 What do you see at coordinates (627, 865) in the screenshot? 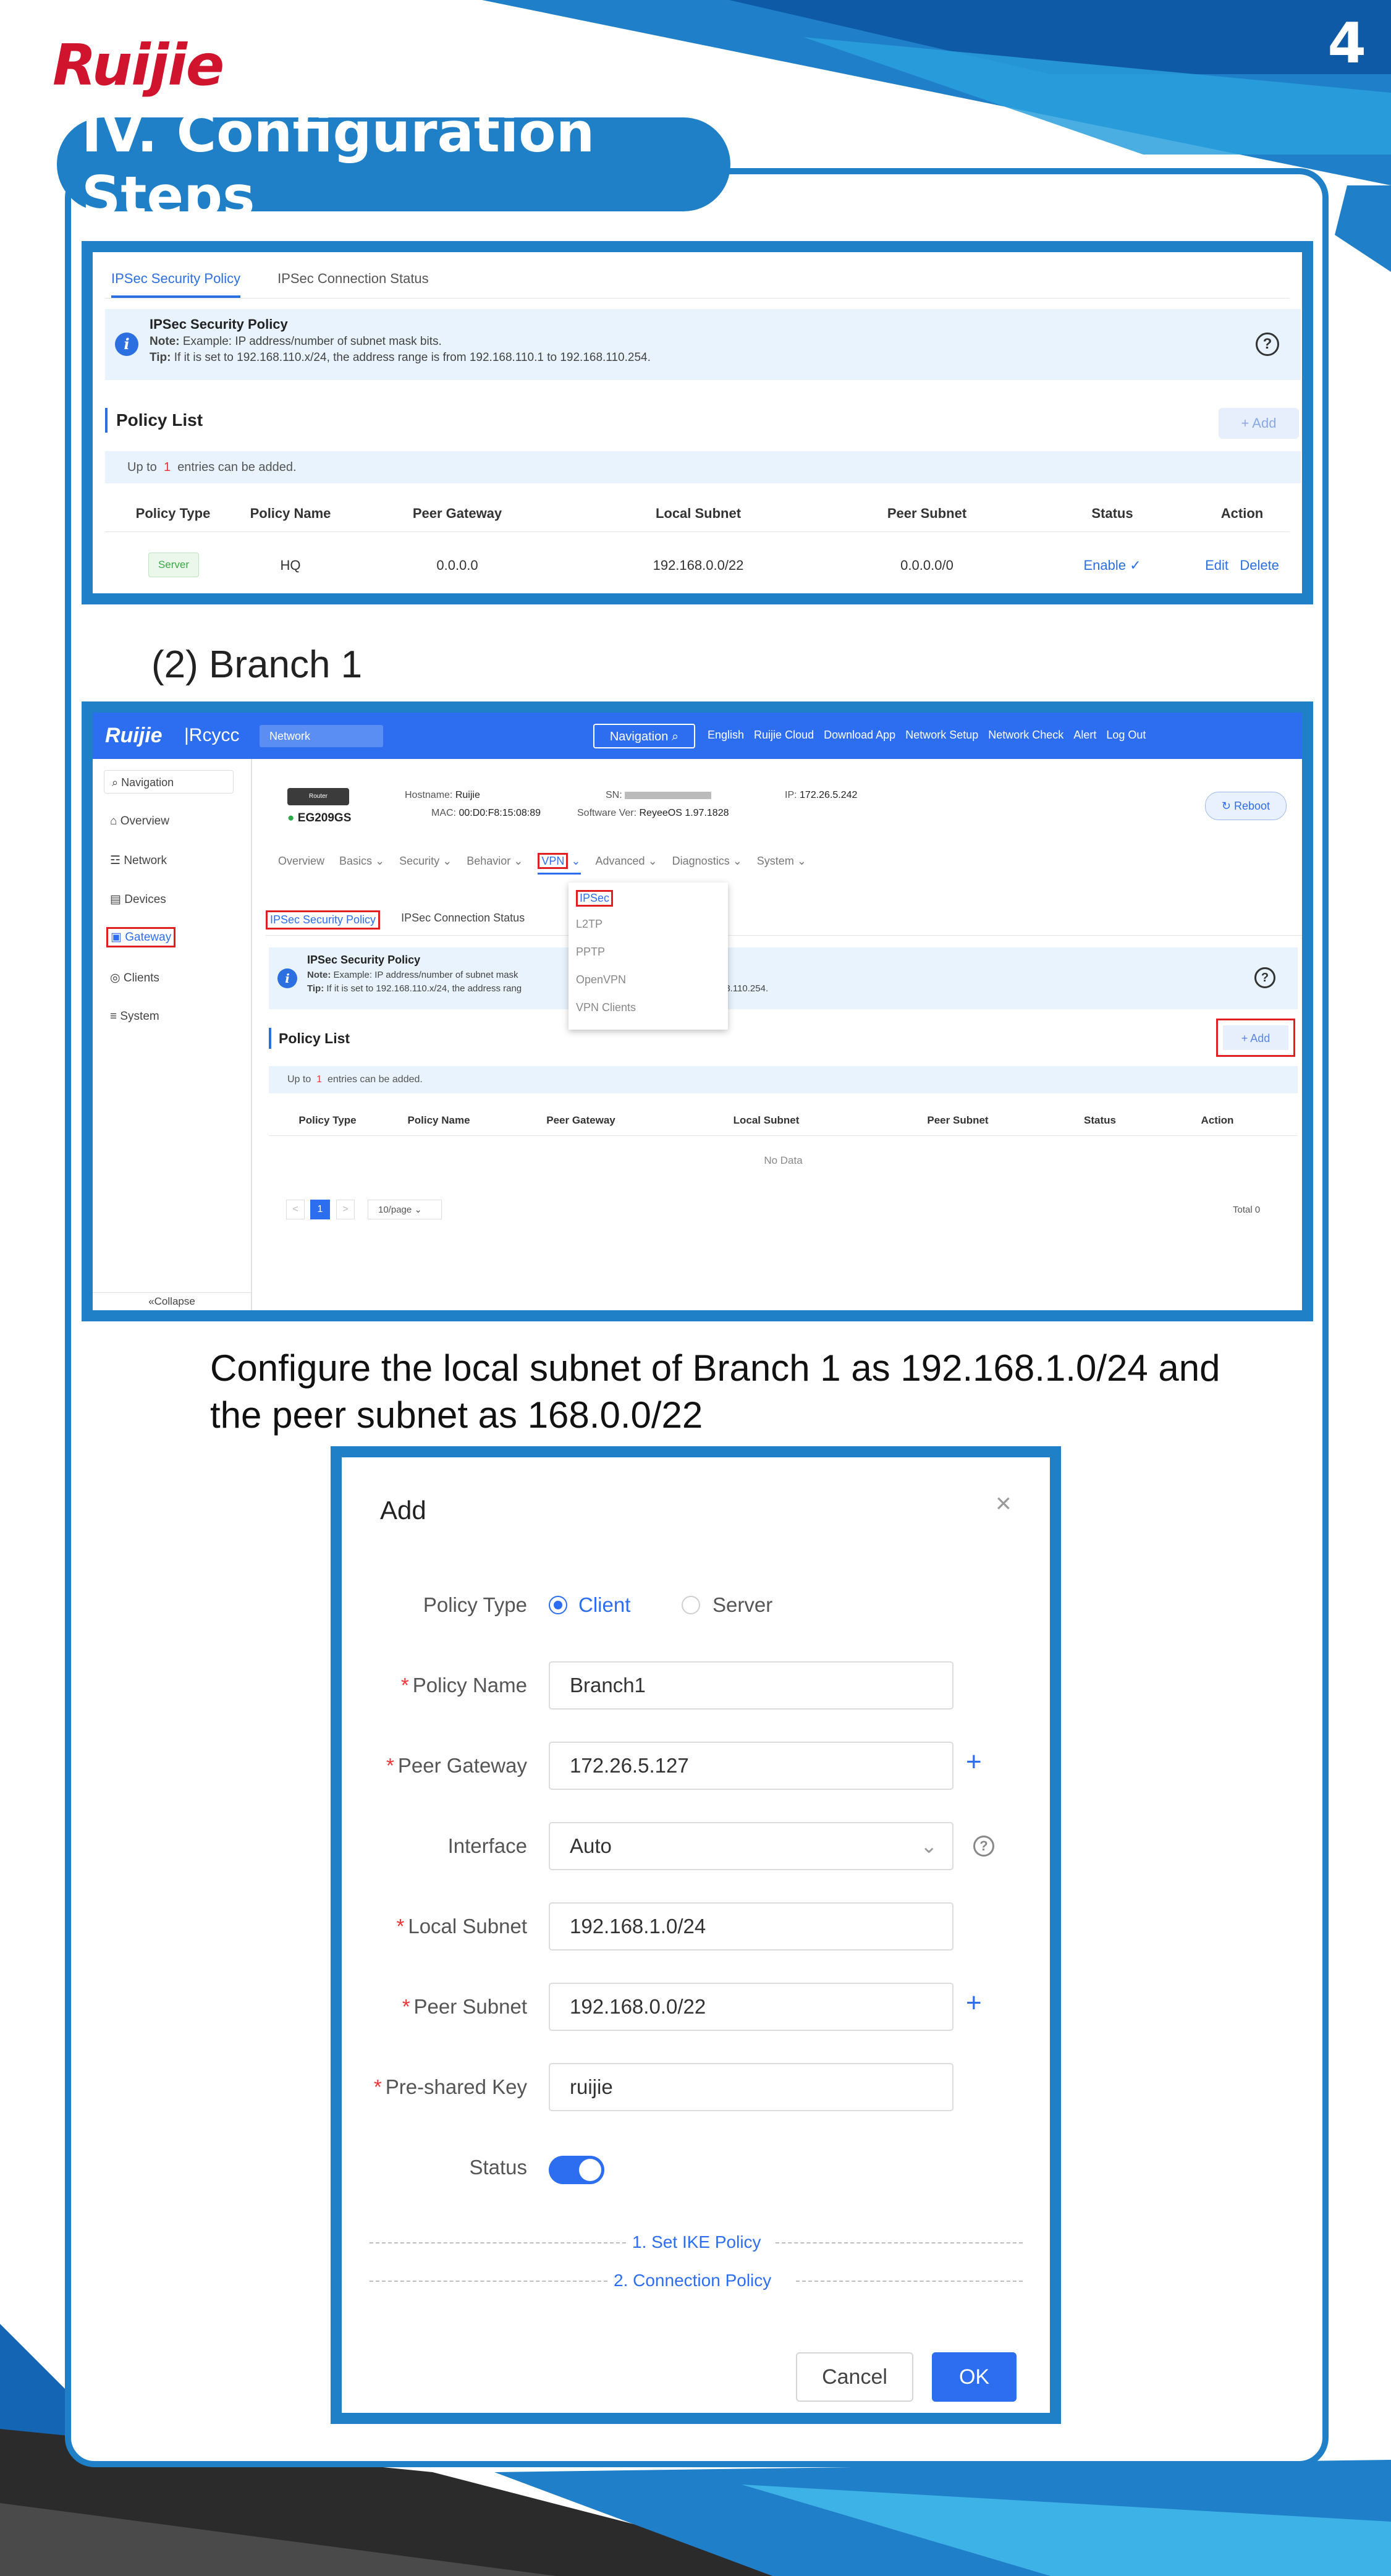
I see `menu-advanced: Advanced ⌄` at bounding box center [627, 865].